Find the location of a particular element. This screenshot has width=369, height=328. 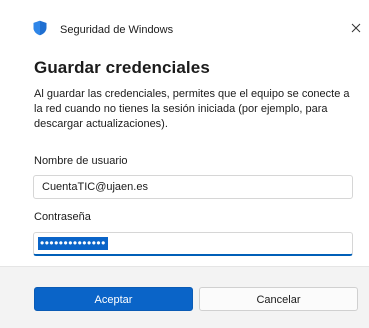

cancel-button: Cancelar is located at coordinates (278, 299).